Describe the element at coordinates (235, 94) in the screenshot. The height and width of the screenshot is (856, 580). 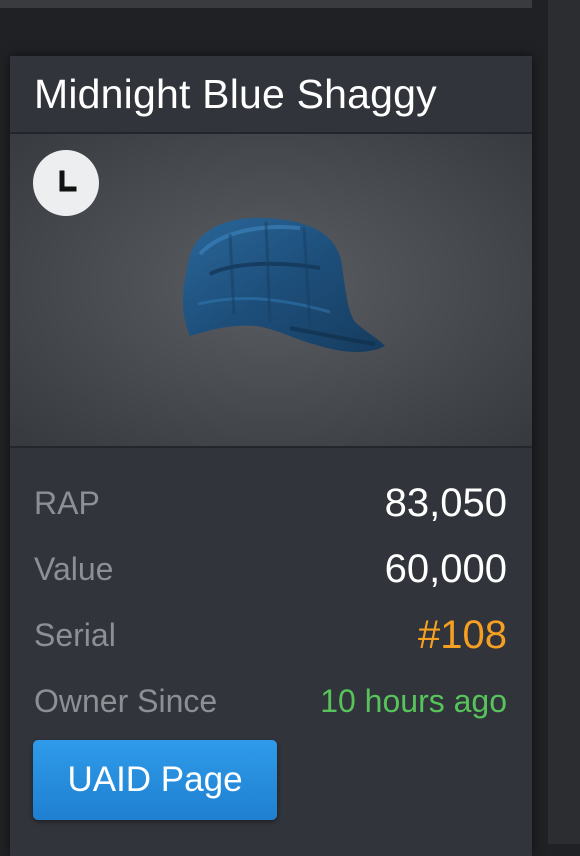
I see `item-title: Midnight Blue Shaggy` at that location.